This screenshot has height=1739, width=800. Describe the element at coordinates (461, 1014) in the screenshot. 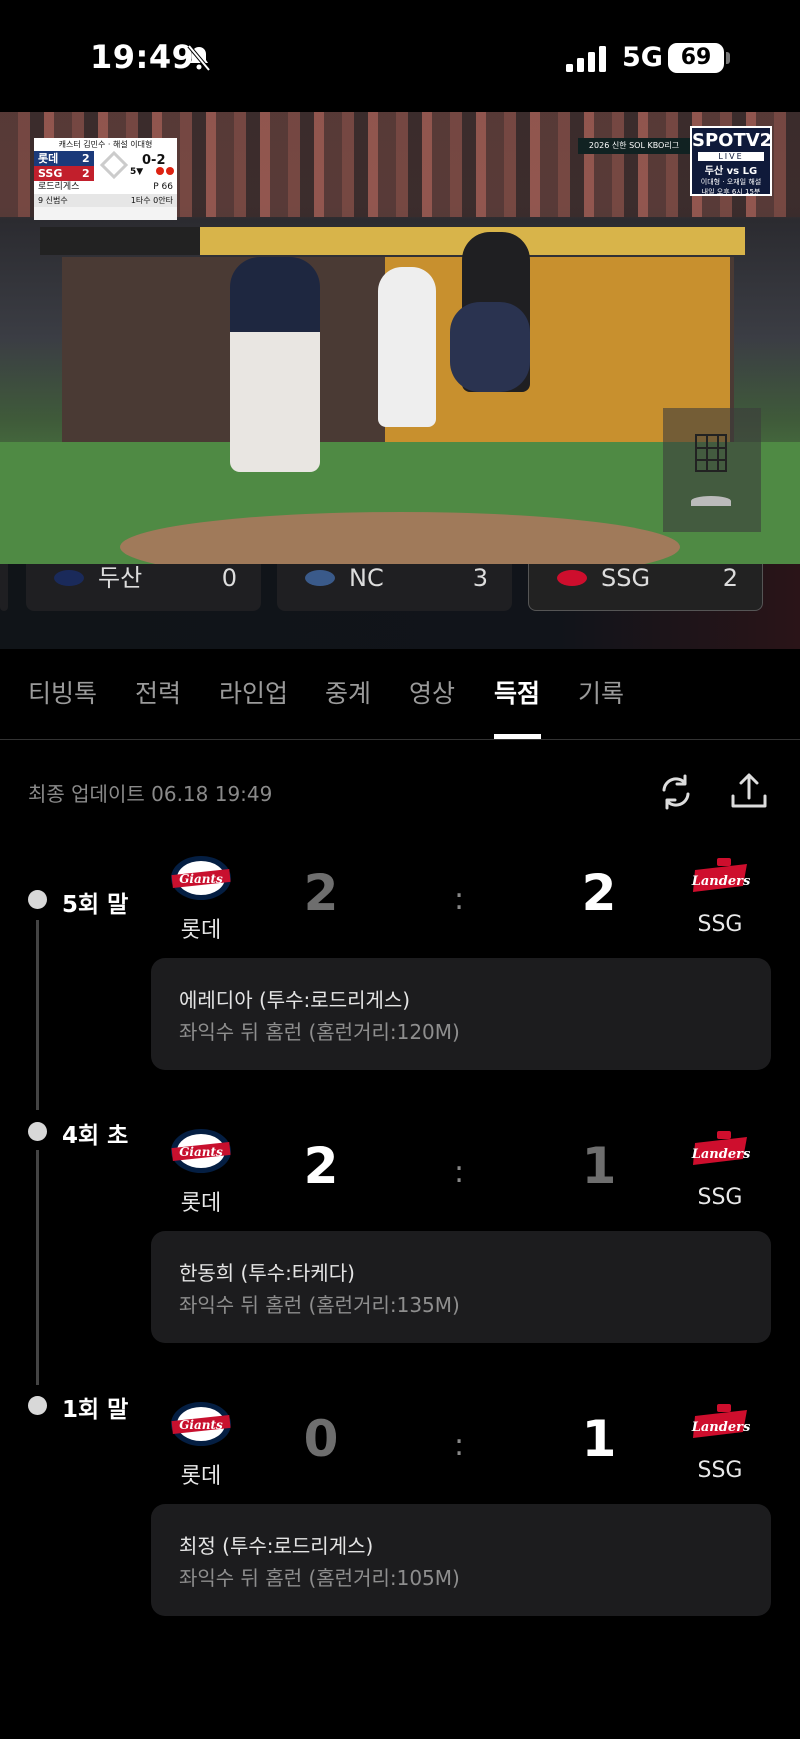

I see `scoring-event-card: 에레디아 (투수:로드리게스) 좌익수 뒤 홈런 (홈런거리:120M)` at that location.